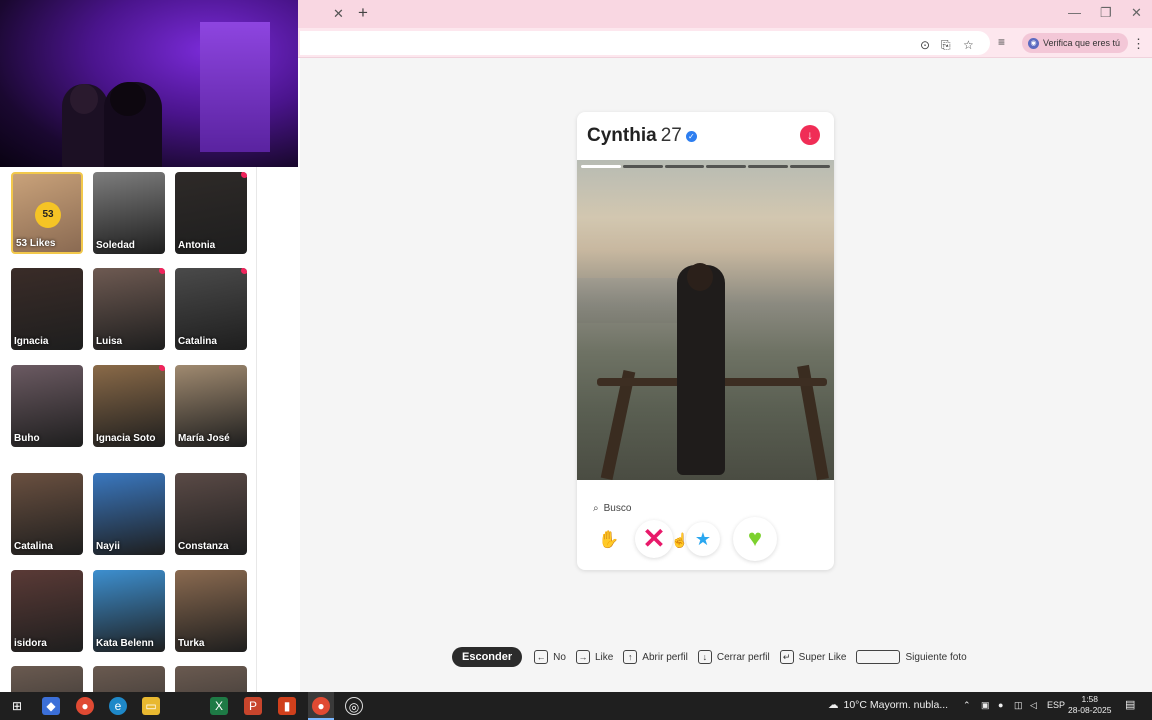  What do you see at coordinates (967, 705) in the screenshot?
I see `tray-chevron-icon: ⌃` at bounding box center [967, 705].